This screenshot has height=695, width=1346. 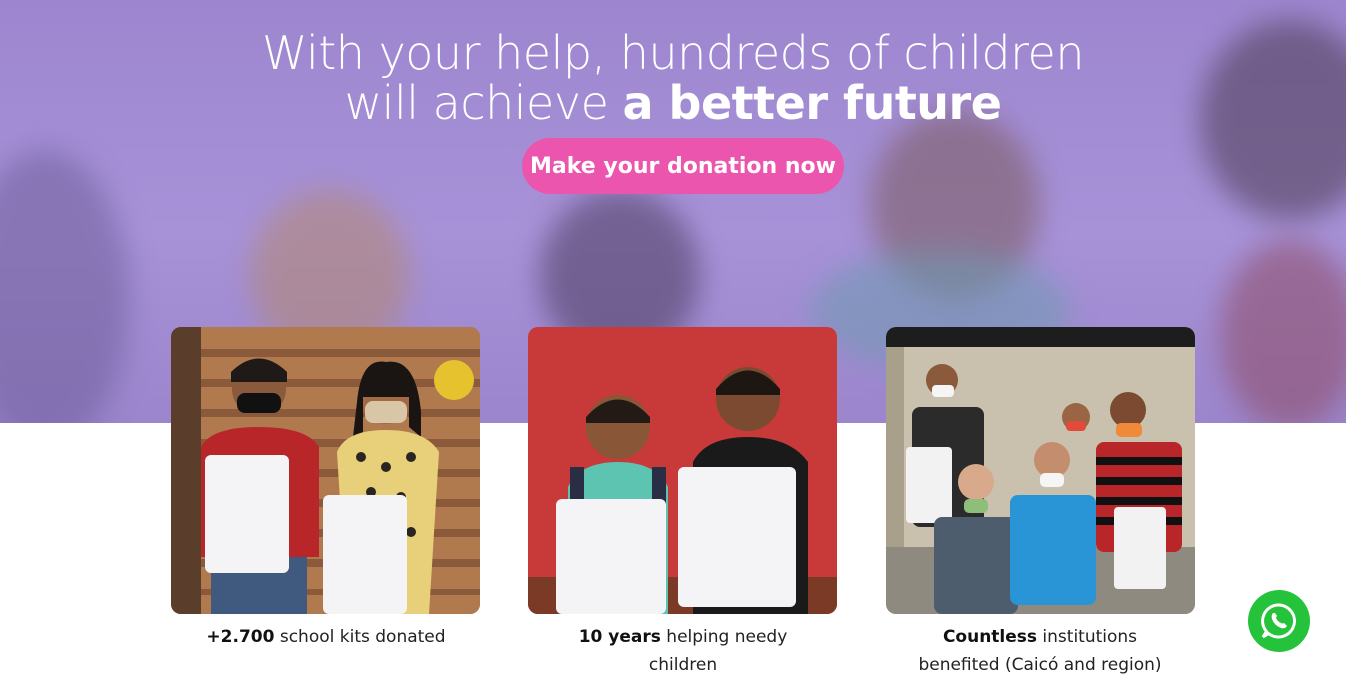 I want to click on headline-line-1: With your help, hundreds of children, so click(x=673, y=53).